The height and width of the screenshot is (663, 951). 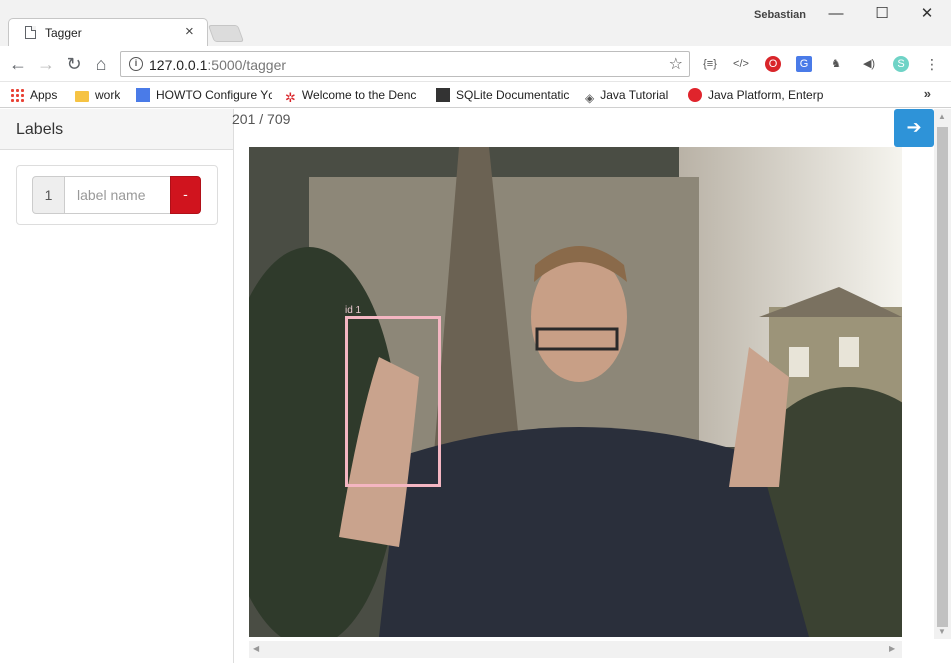 I want to click on home-icon: ⌂, so click(x=101, y=64).